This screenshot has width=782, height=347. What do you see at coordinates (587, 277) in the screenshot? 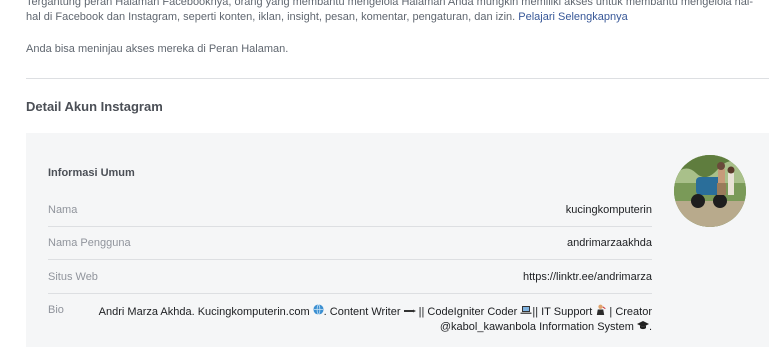
I see `row-value: https://linktr.ee/andrimarza` at bounding box center [587, 277].